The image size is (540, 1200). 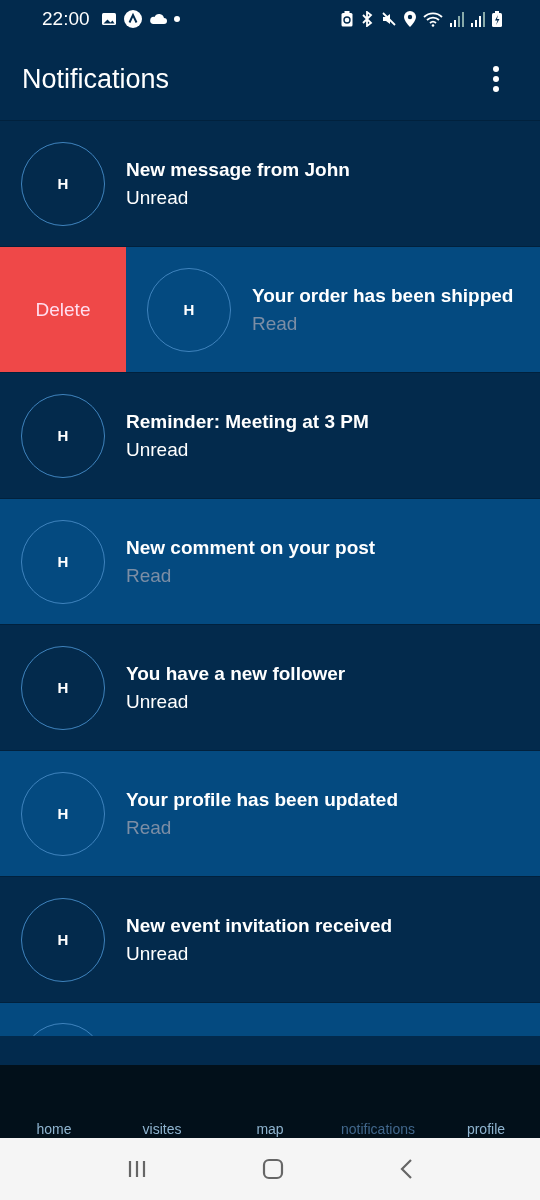 What do you see at coordinates (162, 1129) in the screenshot?
I see `nav-tab: visites` at bounding box center [162, 1129].